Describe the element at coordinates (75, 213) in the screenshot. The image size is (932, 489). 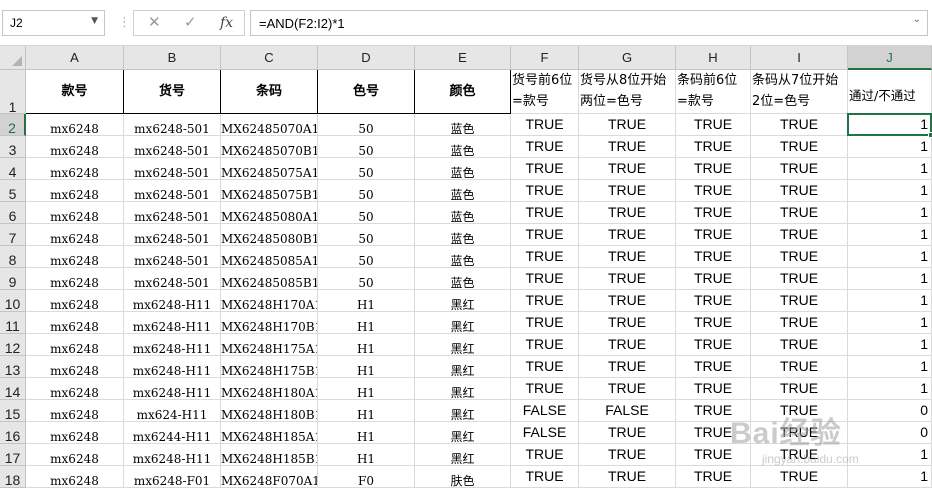
I see `cell-a6: mx6248` at that location.